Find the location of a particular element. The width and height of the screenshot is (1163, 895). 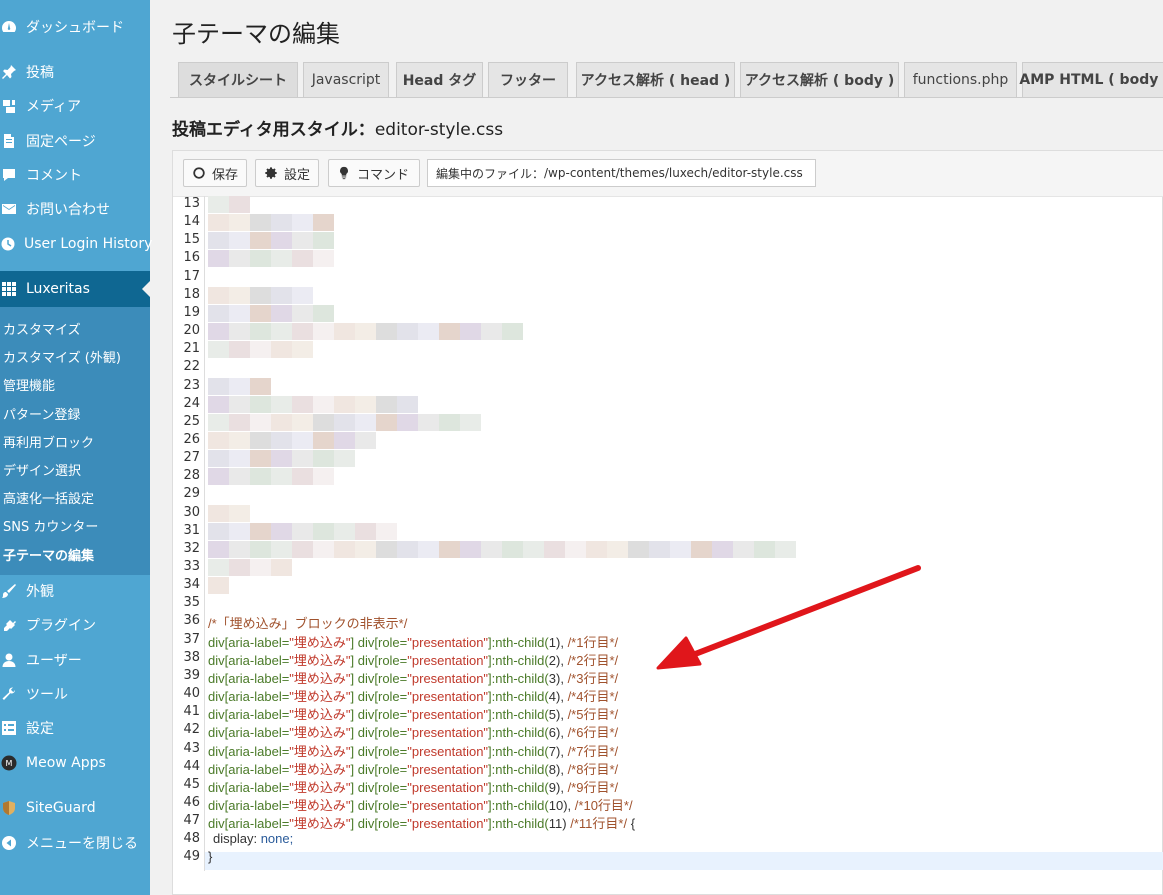

save-label: 保存 is located at coordinates (225, 175).